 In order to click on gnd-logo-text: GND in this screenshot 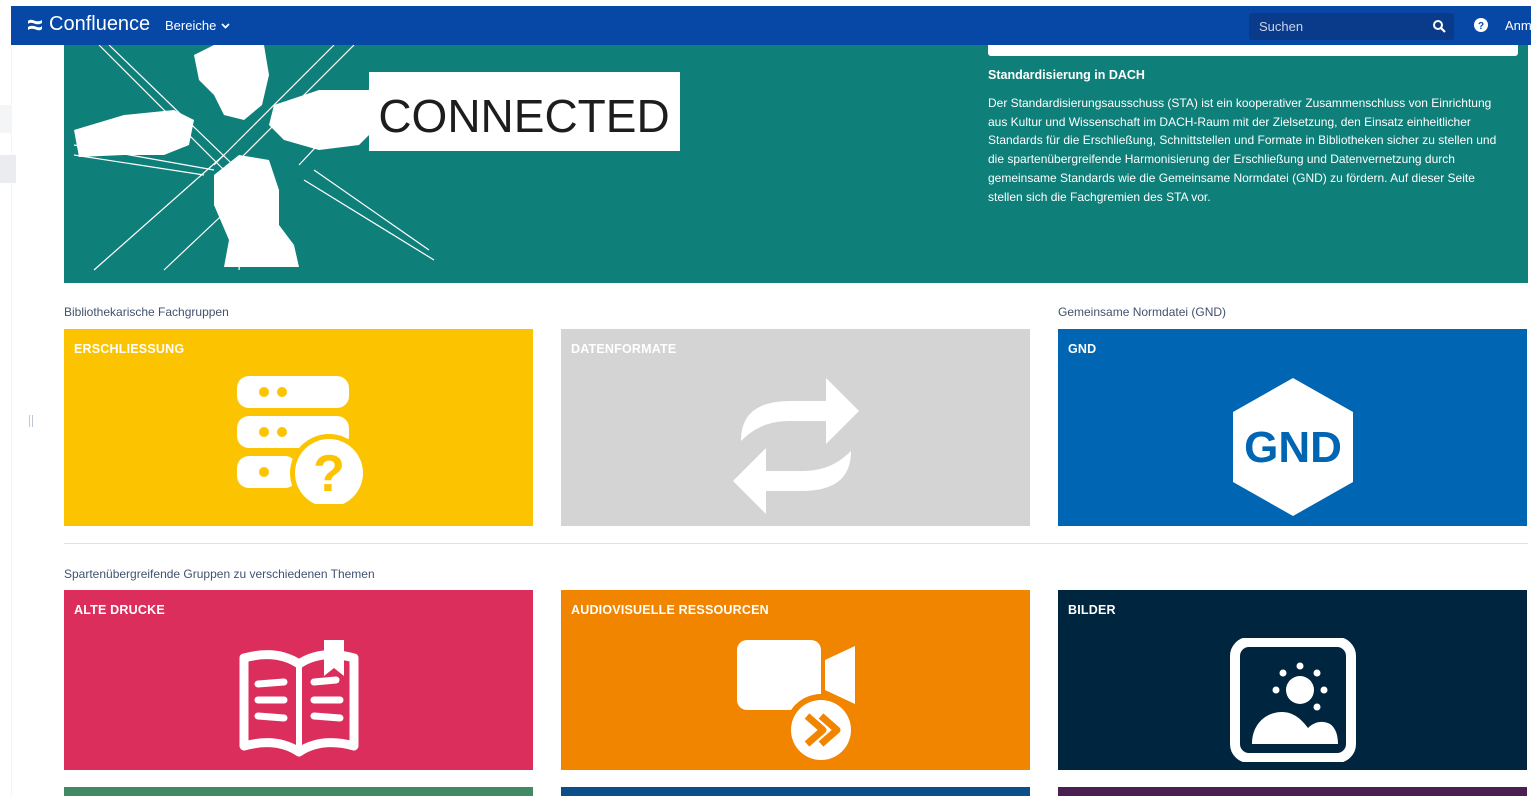, I will do `click(1293, 447)`.